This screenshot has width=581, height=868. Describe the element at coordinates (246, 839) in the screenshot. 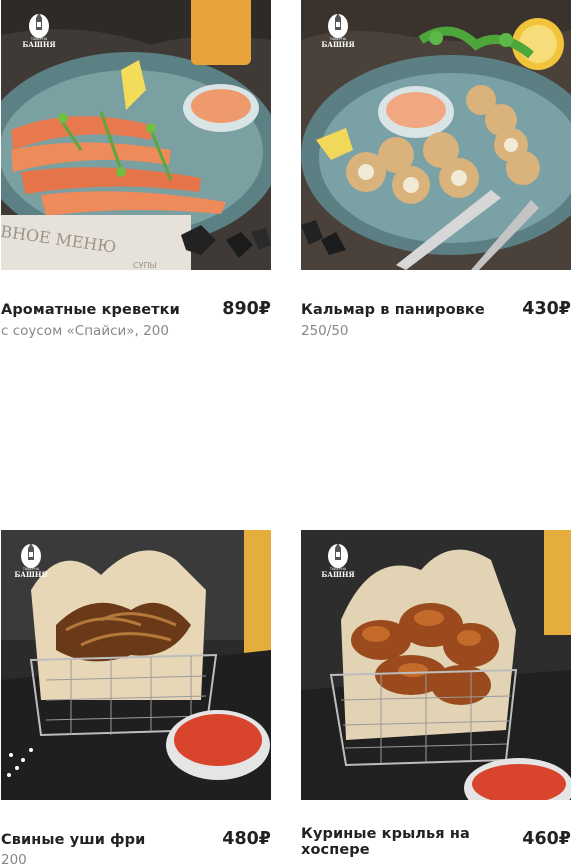

I see `item-price: 480₽` at that location.